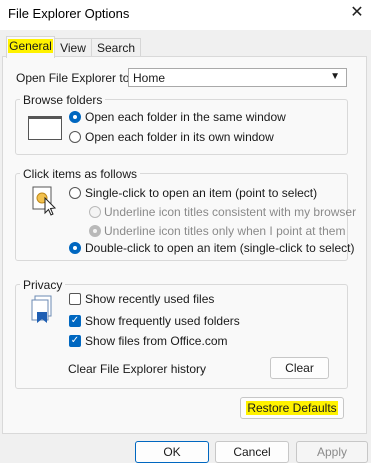 This screenshot has height=463, width=371. I want to click on ok-button: OK, so click(172, 452).